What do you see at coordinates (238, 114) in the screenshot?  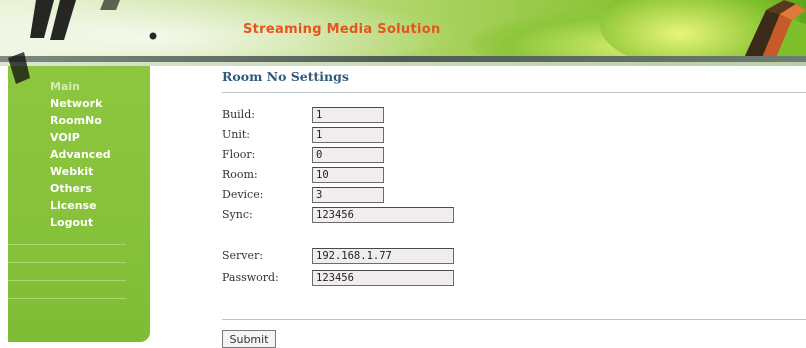 I see `build-label: Build:` at bounding box center [238, 114].